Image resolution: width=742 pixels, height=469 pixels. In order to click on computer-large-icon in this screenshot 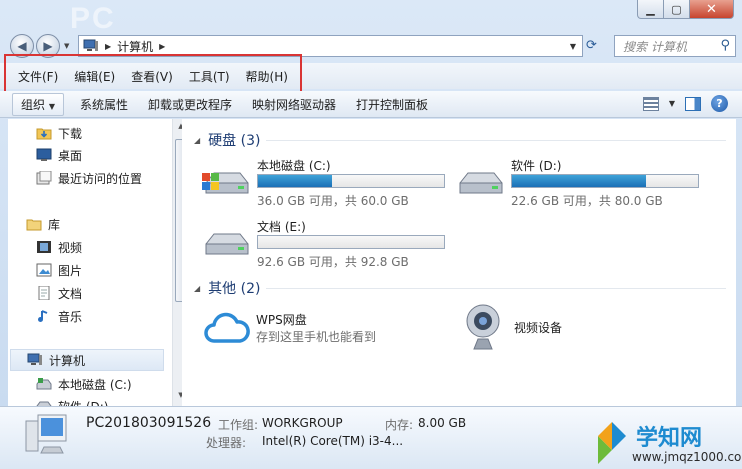, I will do `click(46, 434)`.